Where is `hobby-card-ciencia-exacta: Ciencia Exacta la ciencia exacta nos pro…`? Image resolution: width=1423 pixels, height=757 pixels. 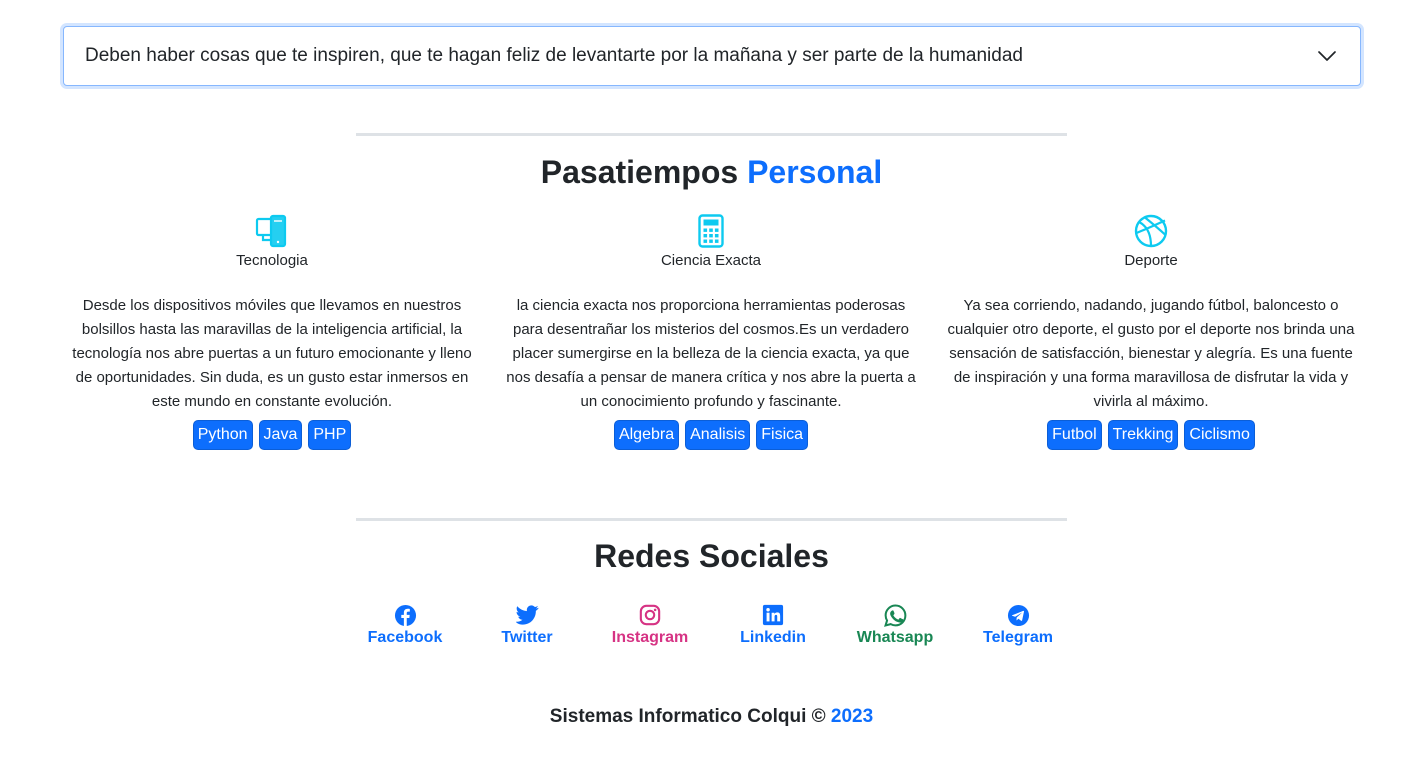
hobby-card-ciencia-exacta: Ciencia Exacta la ciencia exacta nos pro… is located at coordinates (711, 331).